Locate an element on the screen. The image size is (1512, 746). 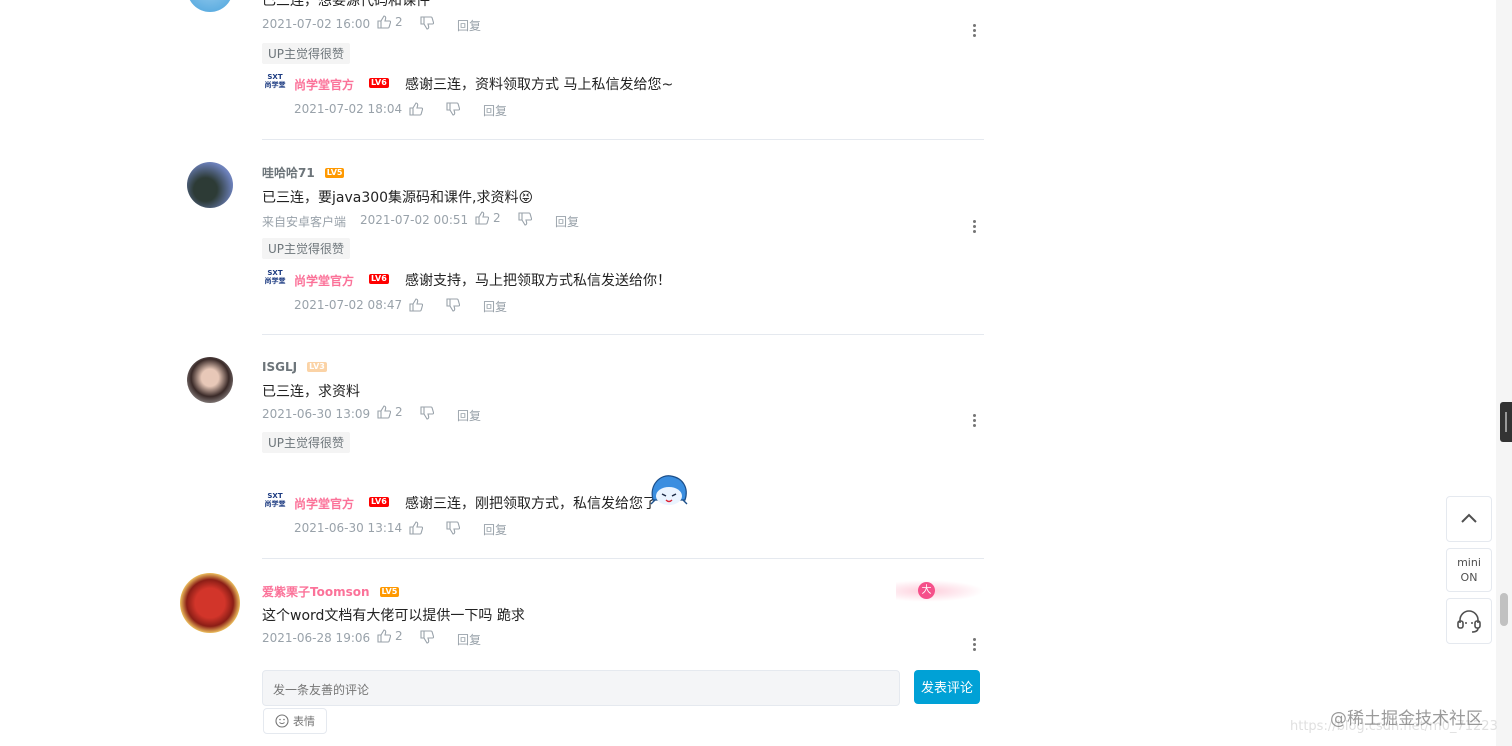
headset-icon is located at coordinates (1469, 621).